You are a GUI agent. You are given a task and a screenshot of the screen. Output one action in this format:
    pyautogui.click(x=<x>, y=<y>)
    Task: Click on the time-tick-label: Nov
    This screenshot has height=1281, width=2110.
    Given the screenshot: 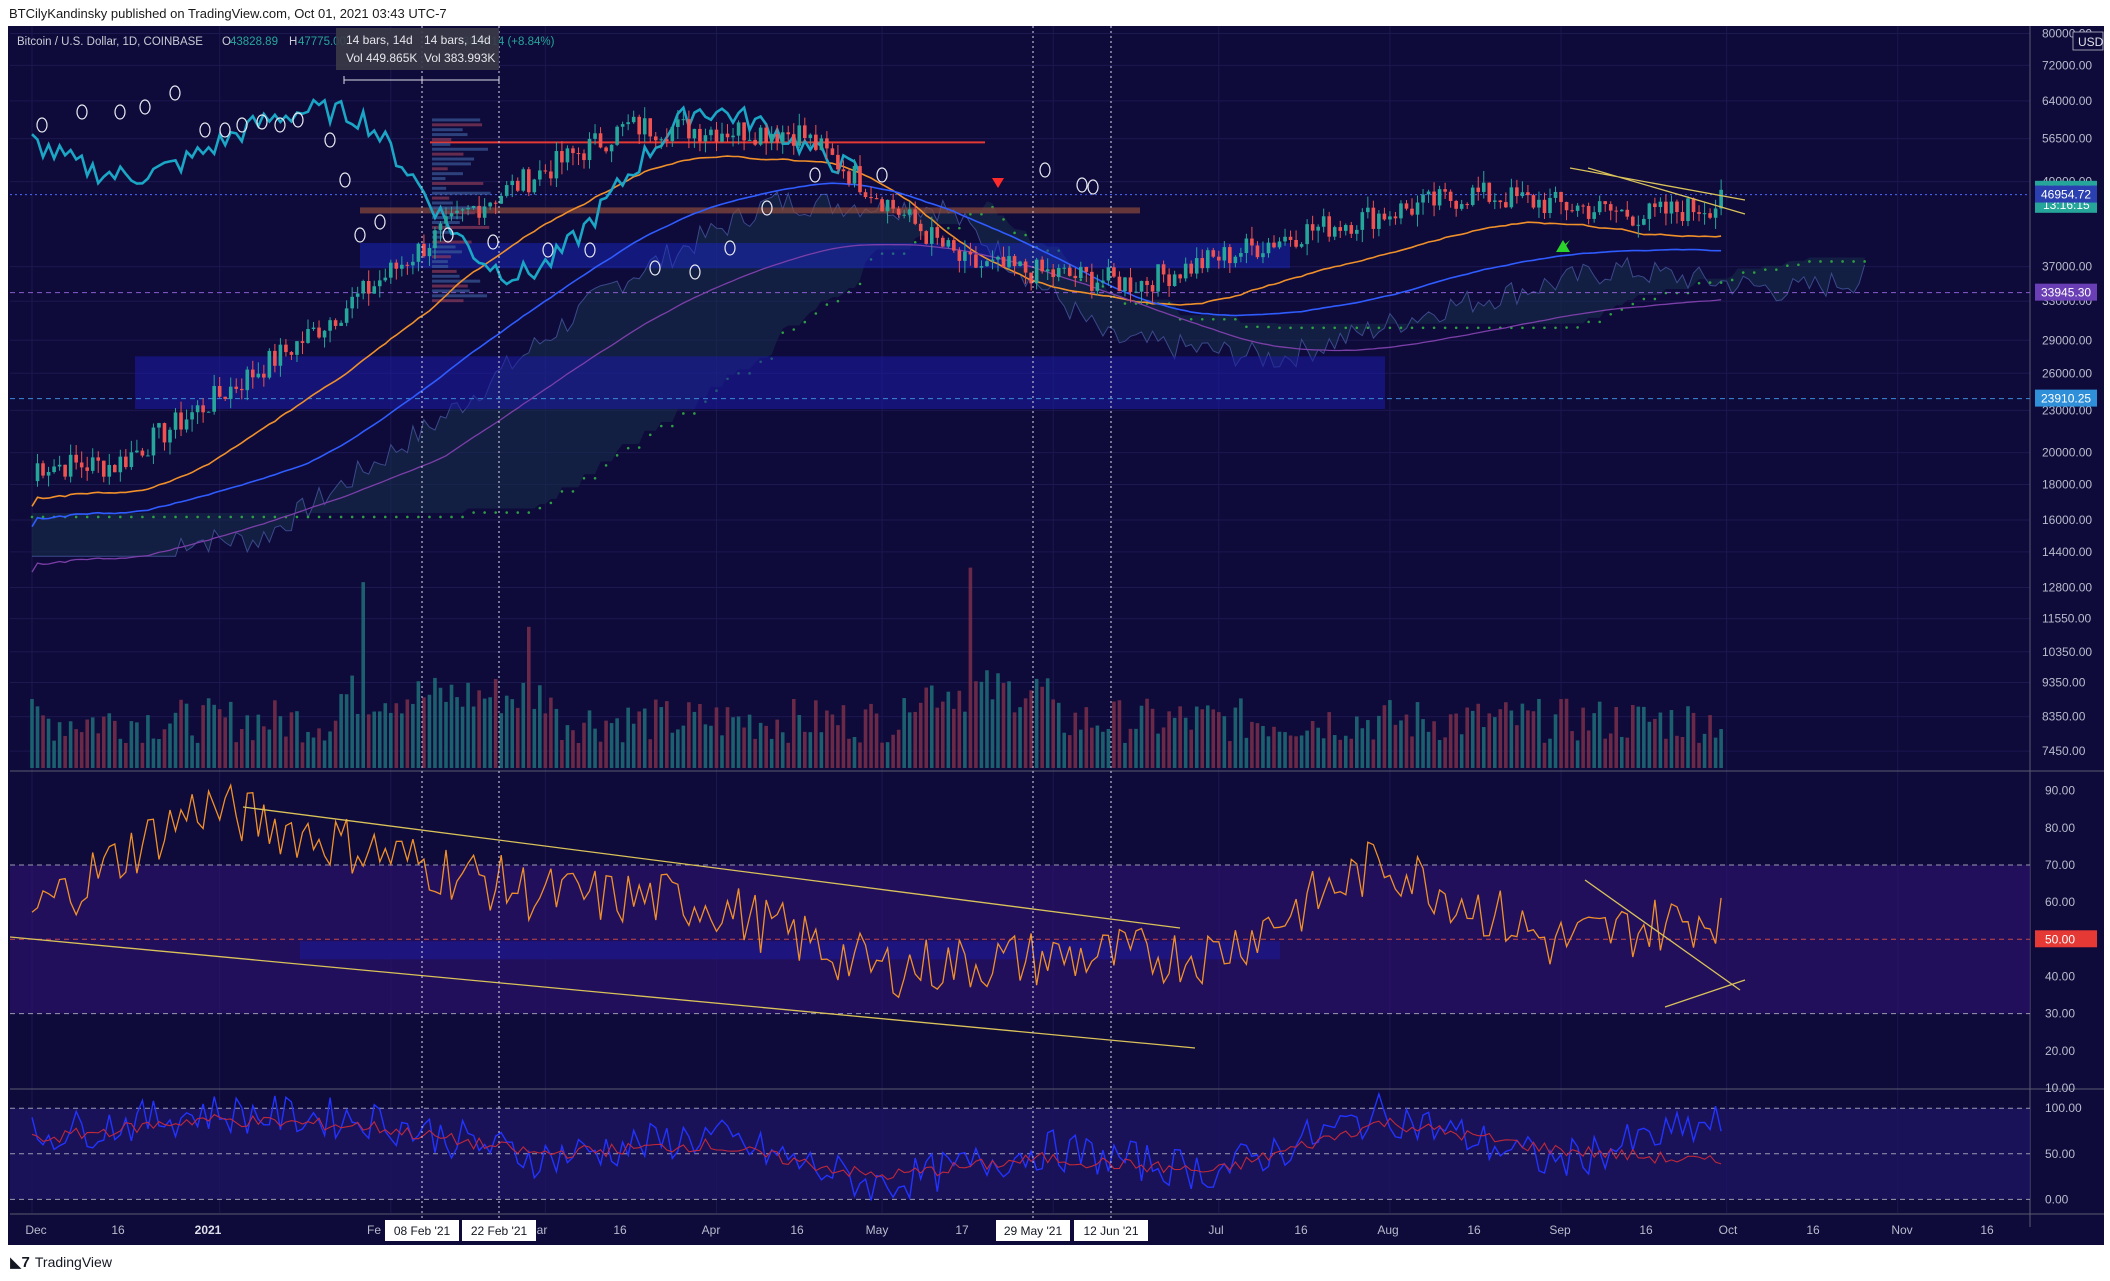 What is the action you would take?
    pyautogui.click(x=1901, y=1230)
    